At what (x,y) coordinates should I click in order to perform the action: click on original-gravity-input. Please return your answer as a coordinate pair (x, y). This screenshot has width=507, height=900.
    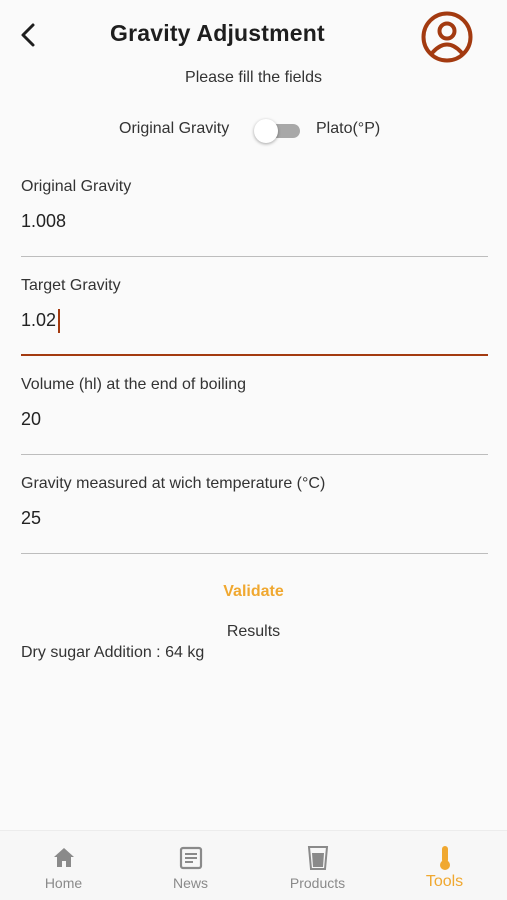
    Looking at the image, I should click on (254, 221).